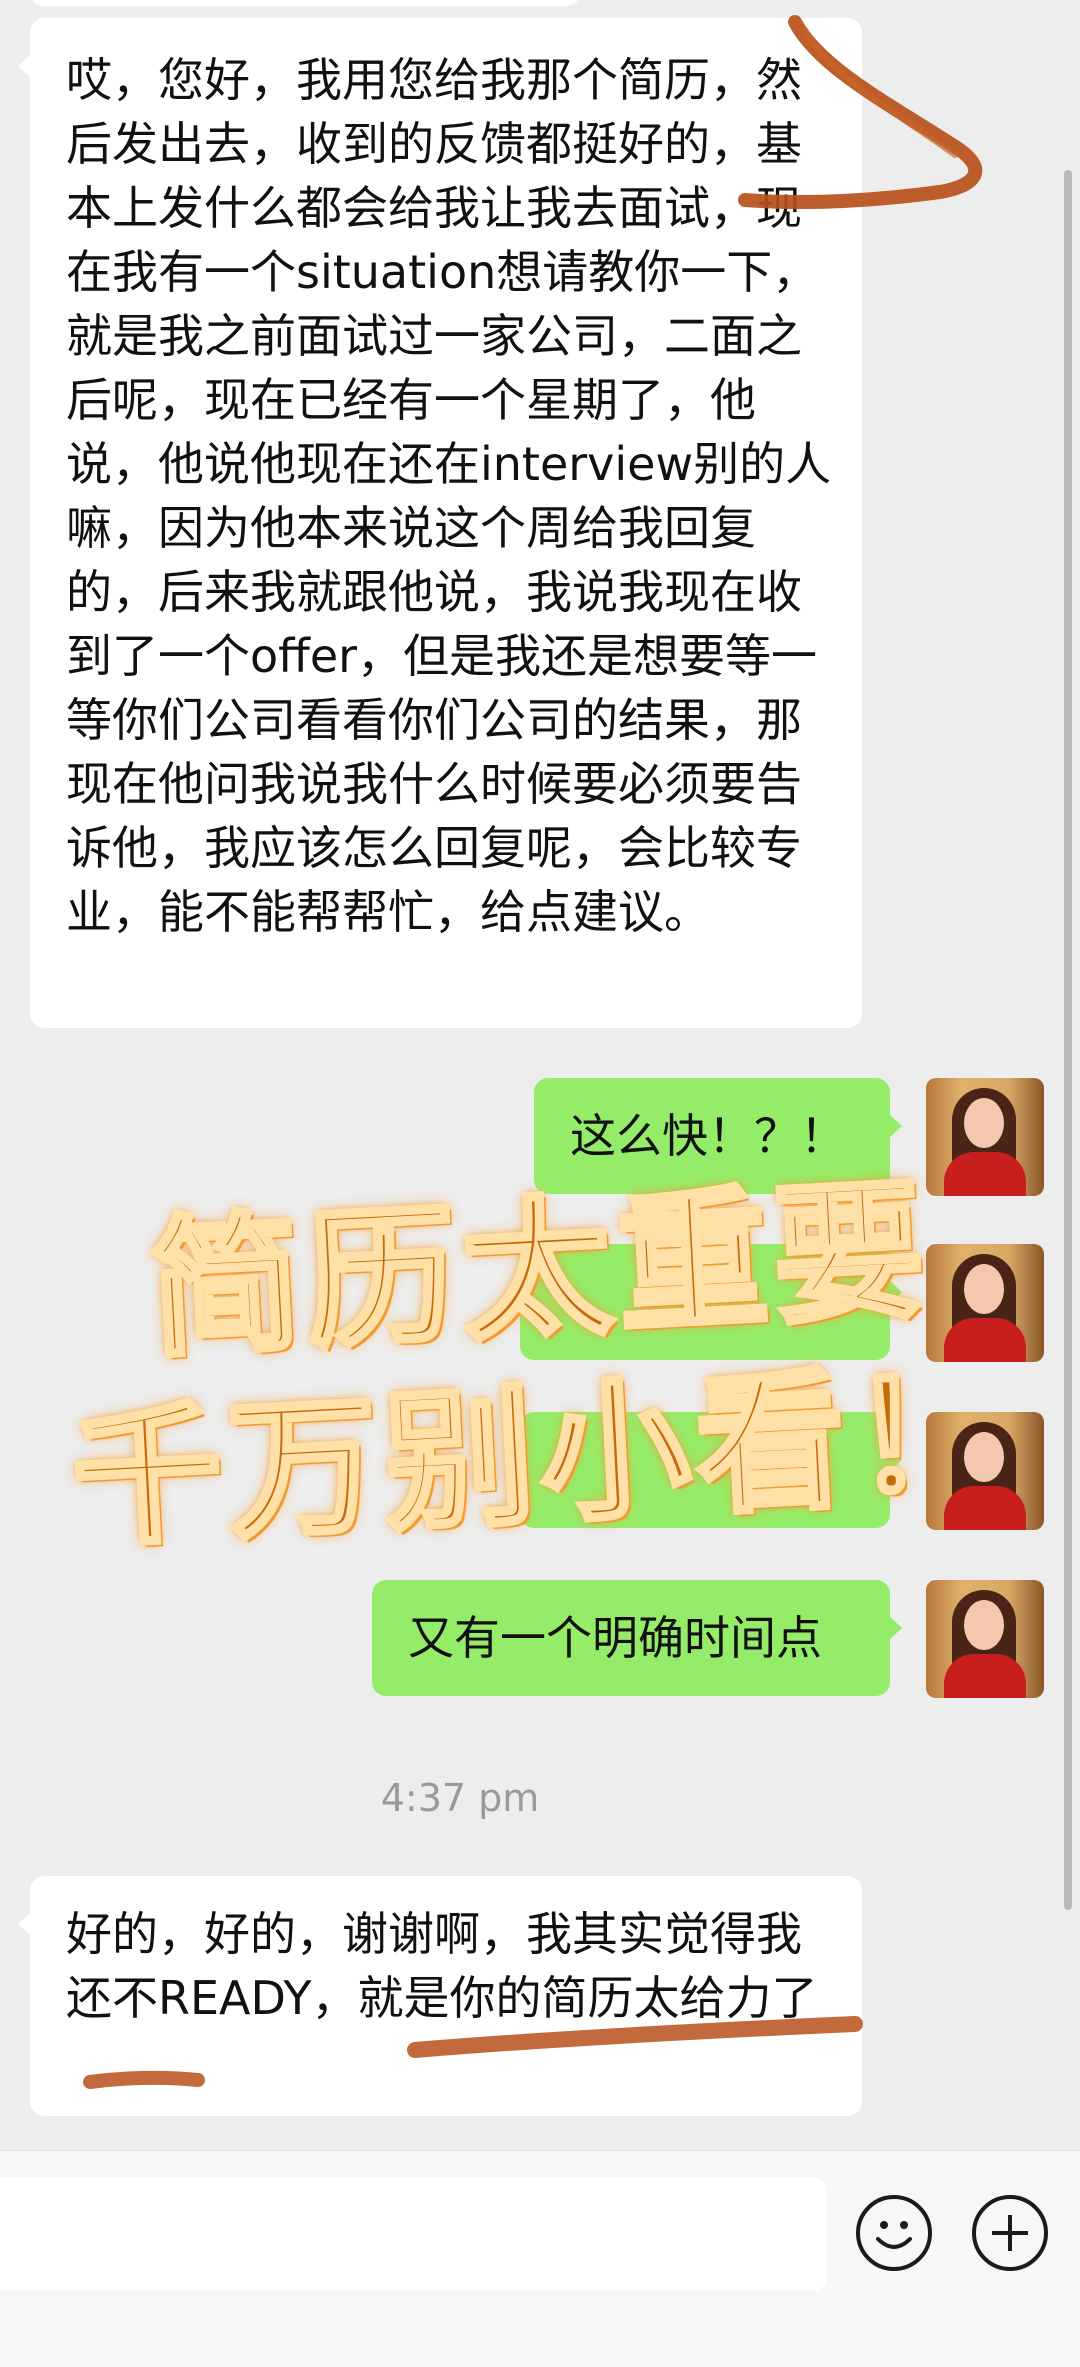 The image size is (1080, 2367). I want to click on chat-scrollbar, so click(1068, 1040).